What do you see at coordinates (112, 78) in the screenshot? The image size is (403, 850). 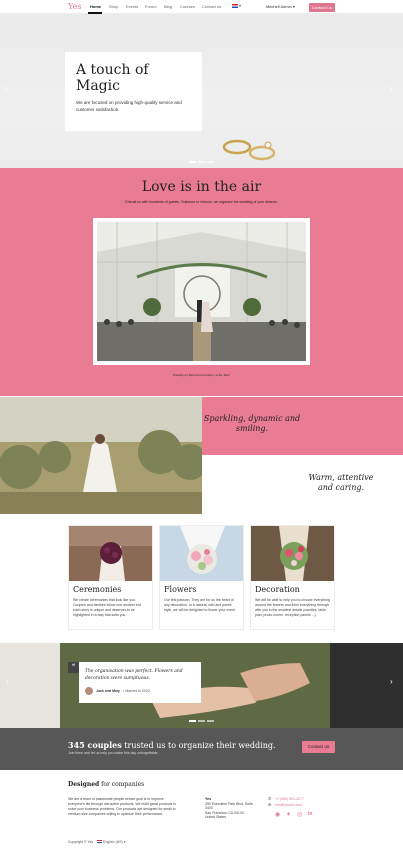 I see `hero-title: A touch of Magic` at bounding box center [112, 78].